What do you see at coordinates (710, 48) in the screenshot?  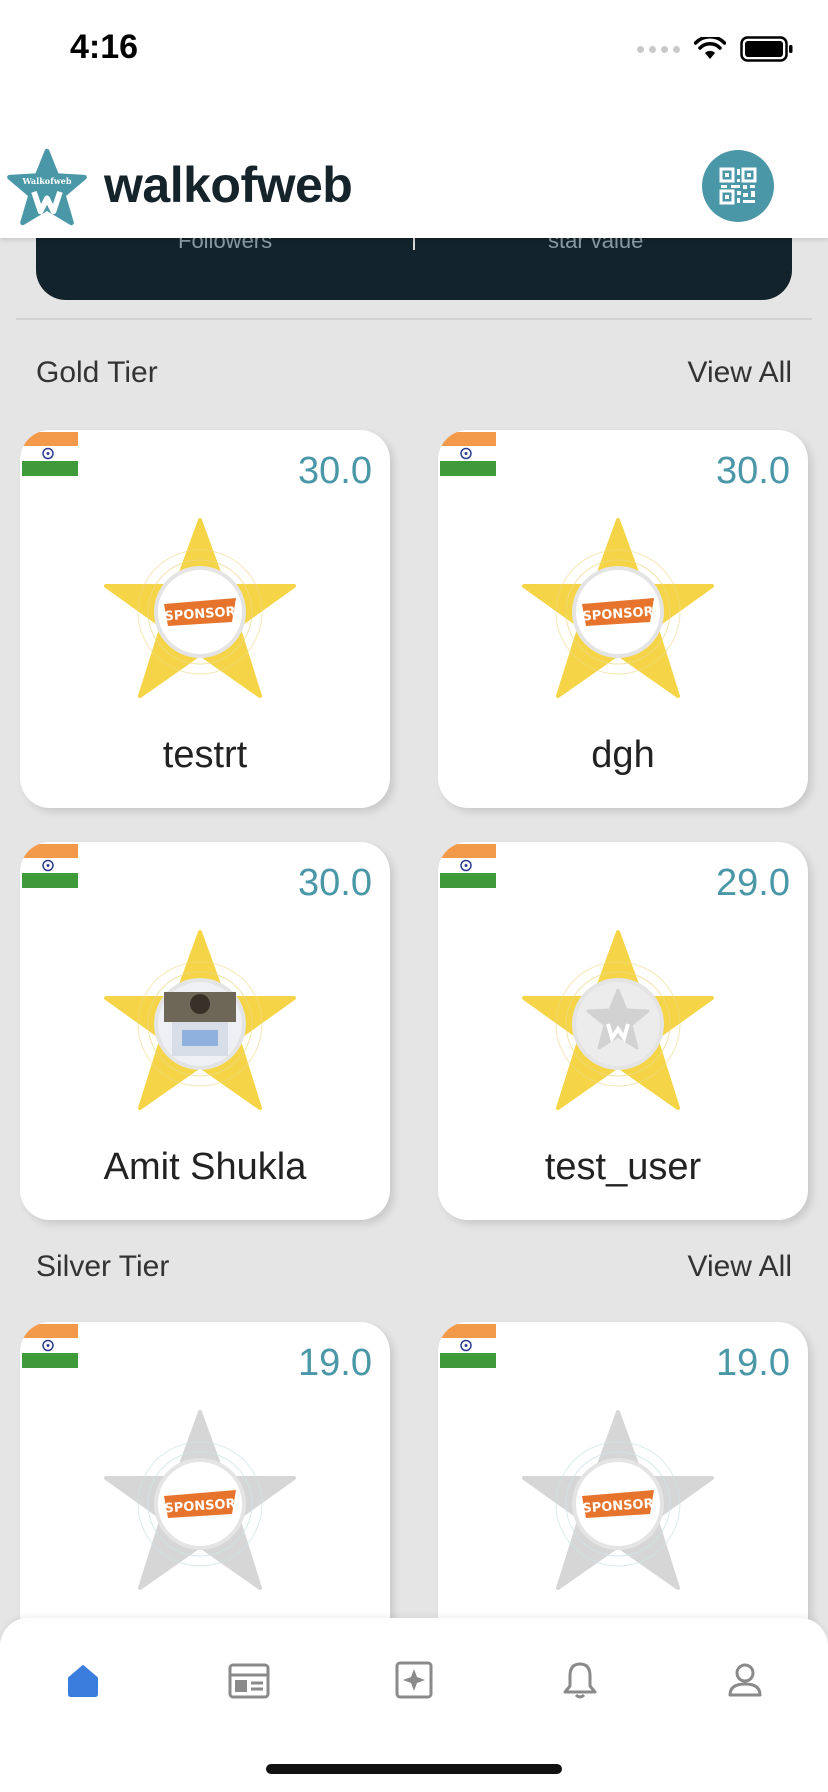 I see `wifi-icon` at bounding box center [710, 48].